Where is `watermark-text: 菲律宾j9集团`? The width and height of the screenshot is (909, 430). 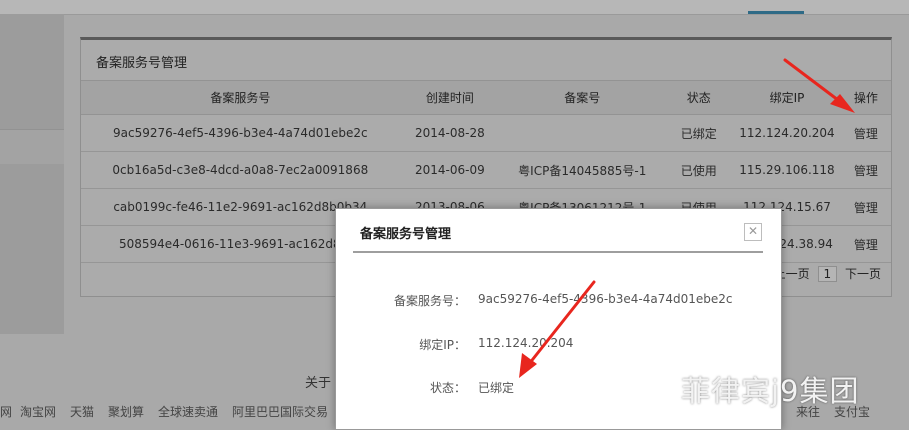
watermark-text: 菲律宾j9集团 is located at coordinates (770, 391).